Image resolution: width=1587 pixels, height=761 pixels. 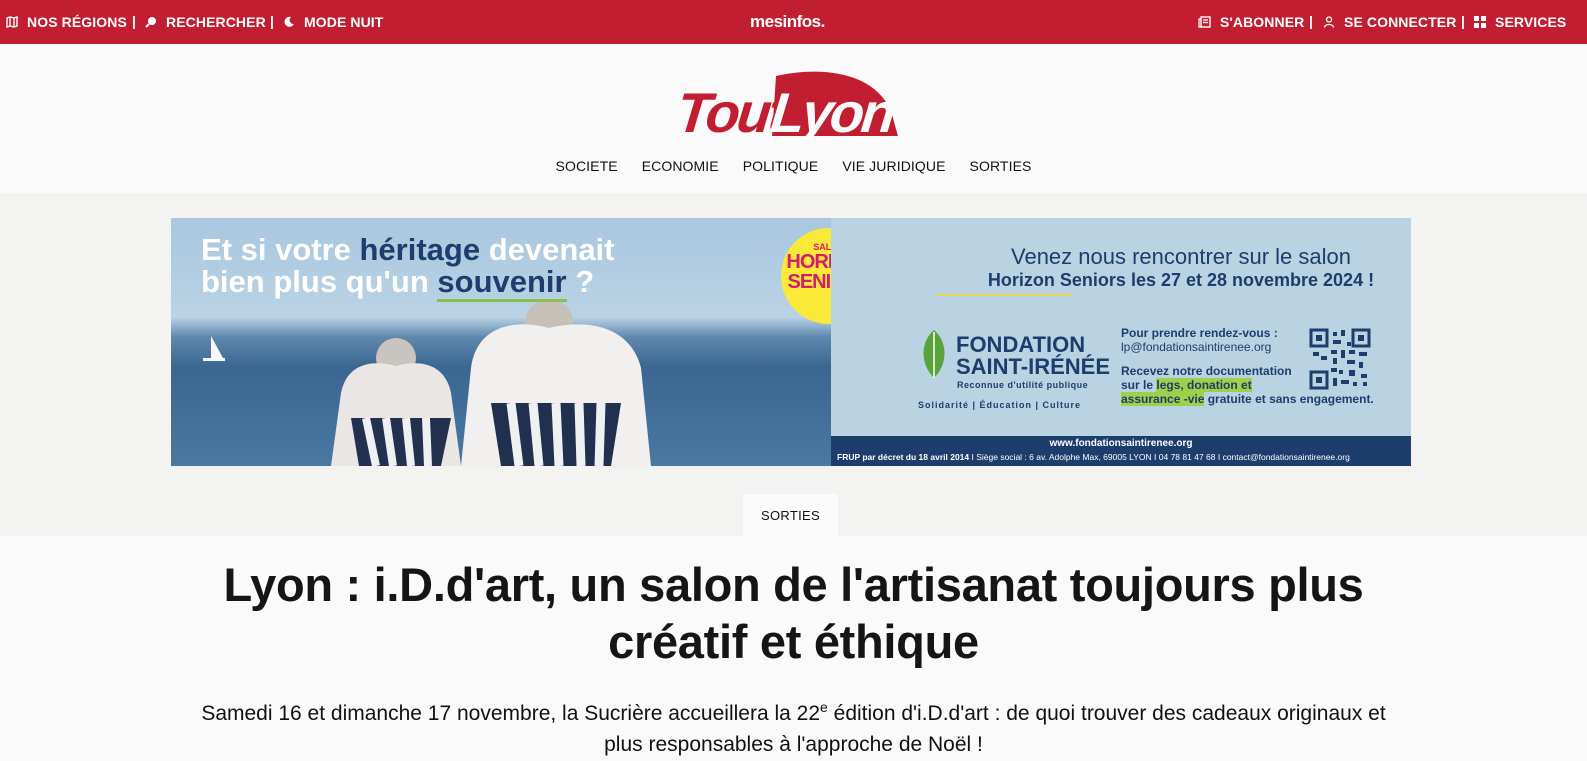 I want to click on ad-divider, so click(x=1003, y=295).